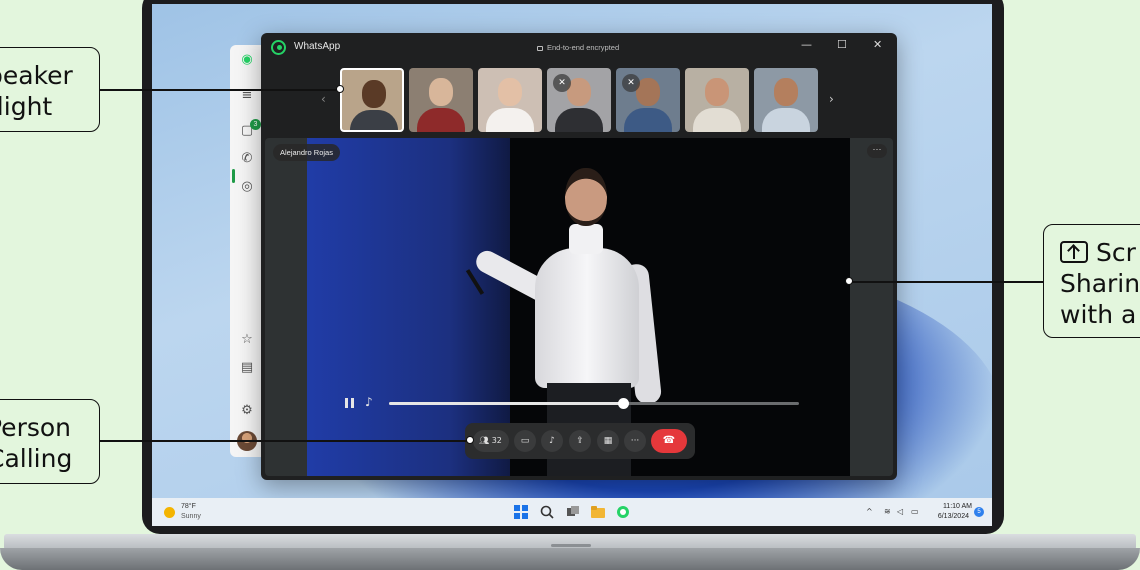 Image resolution: width=1140 pixels, height=570 pixels. I want to click on whatsapp-logo-icon, so click(278, 47).